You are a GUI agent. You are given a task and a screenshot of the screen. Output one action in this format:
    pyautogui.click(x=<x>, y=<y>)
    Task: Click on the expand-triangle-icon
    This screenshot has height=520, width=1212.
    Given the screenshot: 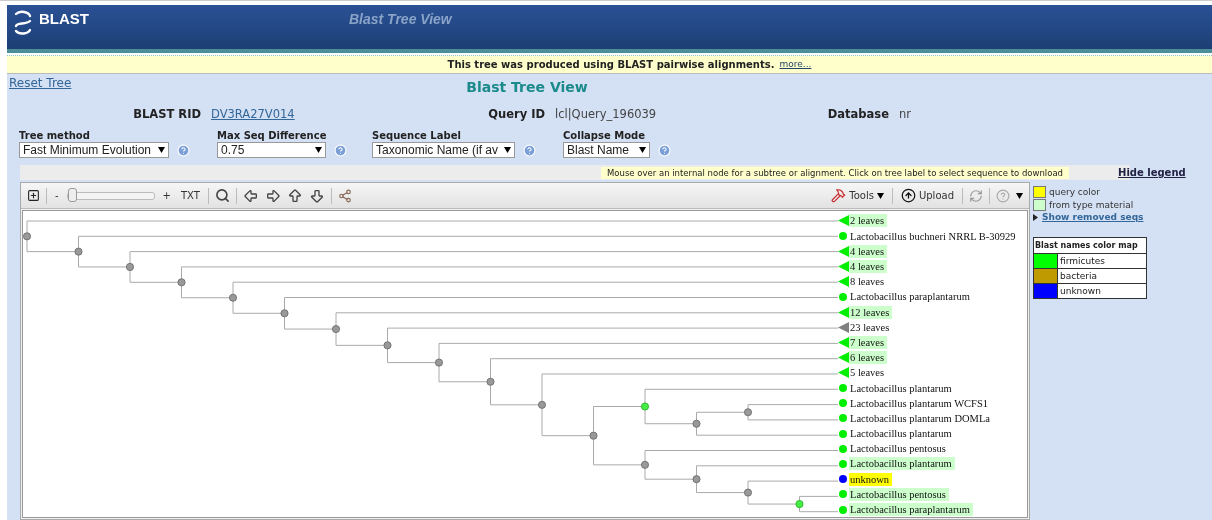 What is the action you would take?
    pyautogui.click(x=1035, y=217)
    